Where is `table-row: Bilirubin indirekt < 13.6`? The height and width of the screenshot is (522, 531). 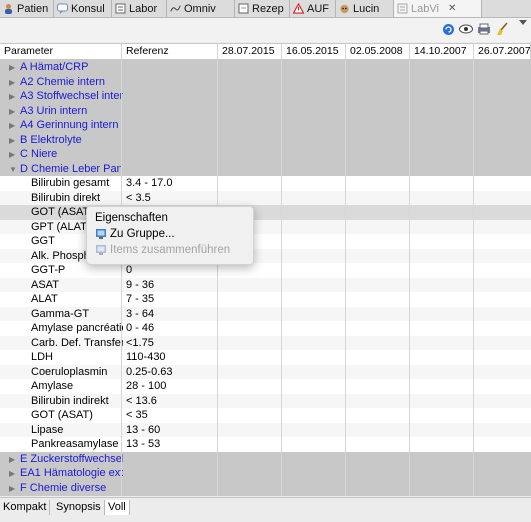 table-row: Bilirubin indirekt < 13.6 is located at coordinates (265, 400).